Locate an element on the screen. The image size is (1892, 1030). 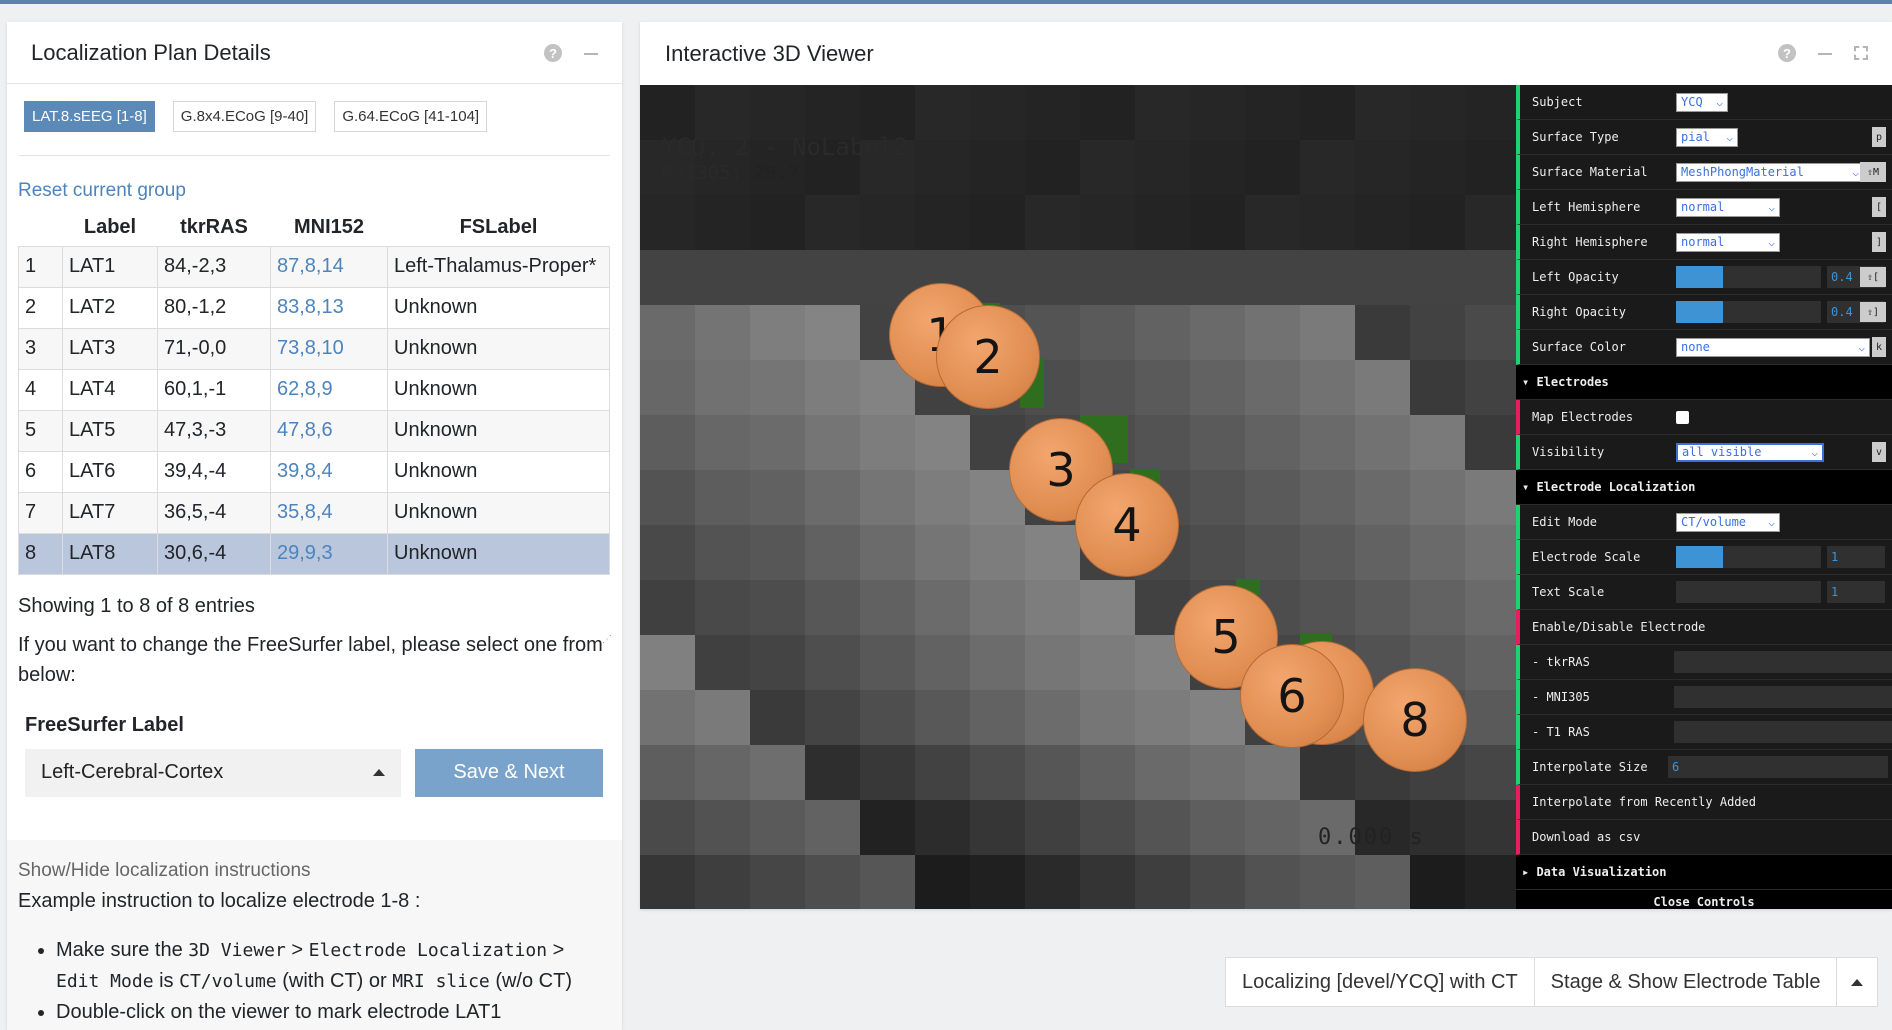
left-hemisphere-select: normal ⌵ is located at coordinates (1728, 207).